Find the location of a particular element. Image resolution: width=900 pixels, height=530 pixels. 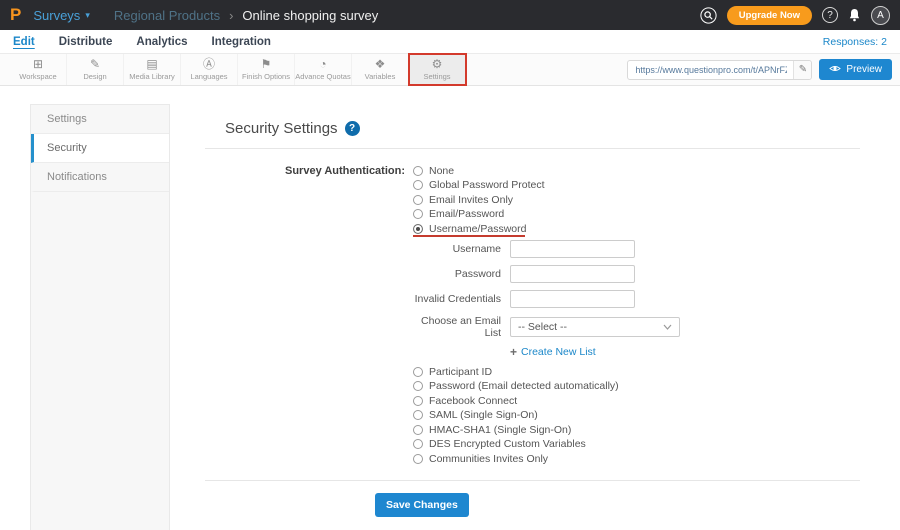

create-new-list-link: + Create New List is located at coordinates (595, 352).